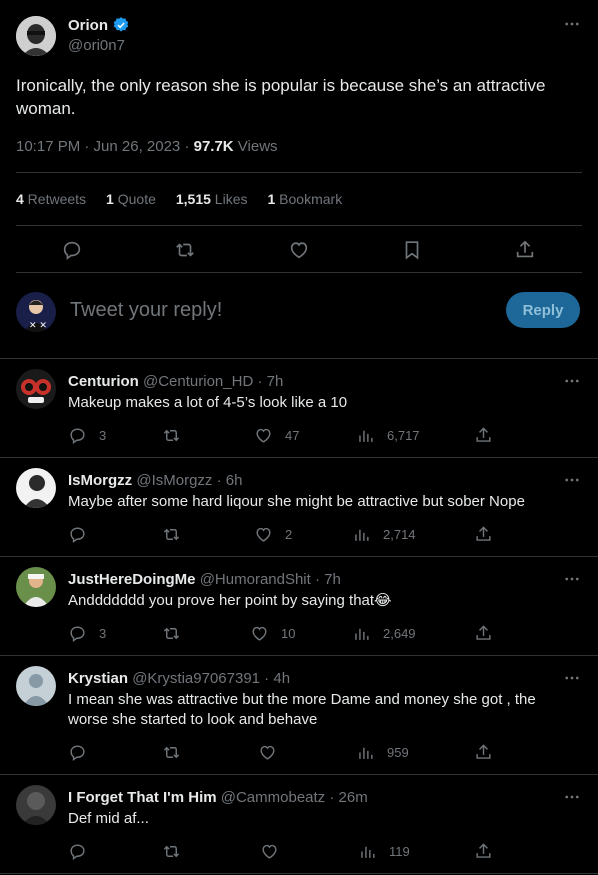 The height and width of the screenshot is (875, 598). I want to click on reply-name: IsMorgzz, so click(100, 480).